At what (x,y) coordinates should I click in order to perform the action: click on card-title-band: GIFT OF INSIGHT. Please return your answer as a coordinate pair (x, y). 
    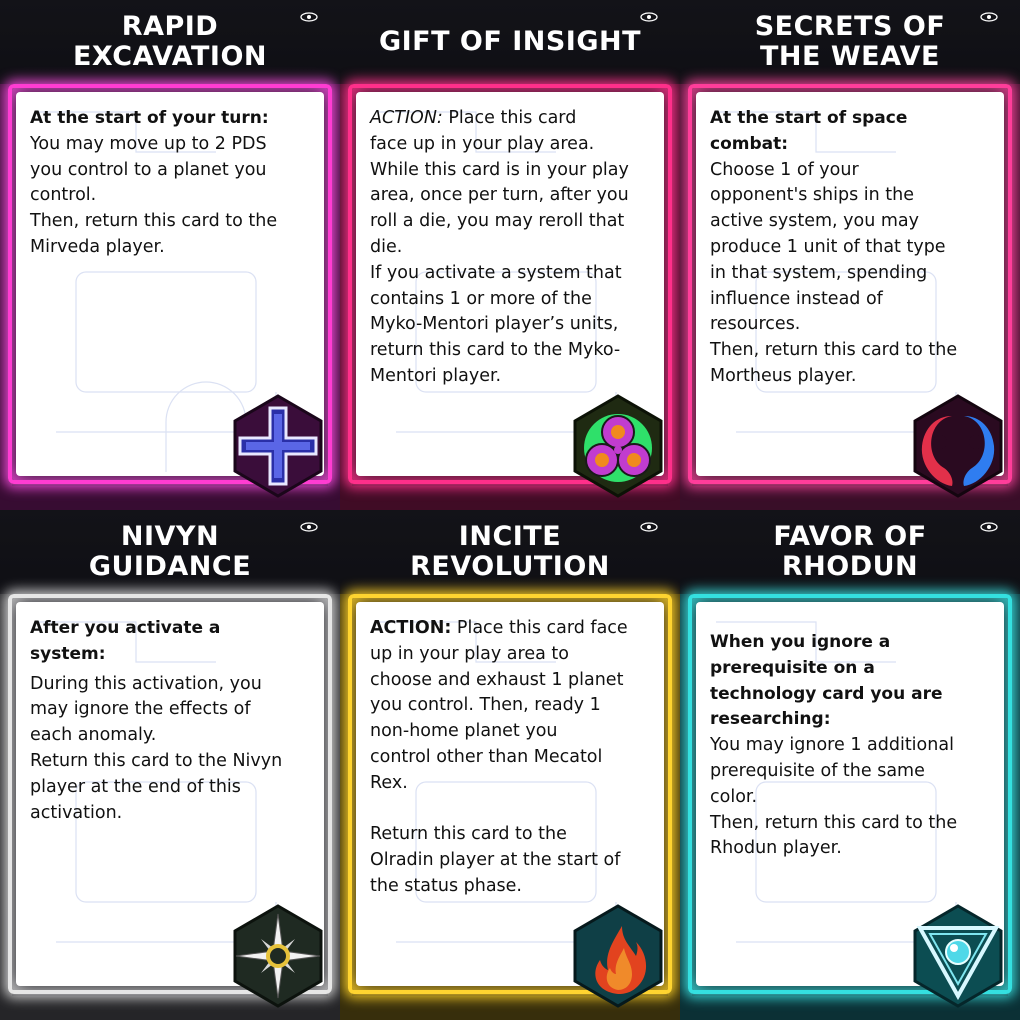
    Looking at the image, I should click on (510, 42).